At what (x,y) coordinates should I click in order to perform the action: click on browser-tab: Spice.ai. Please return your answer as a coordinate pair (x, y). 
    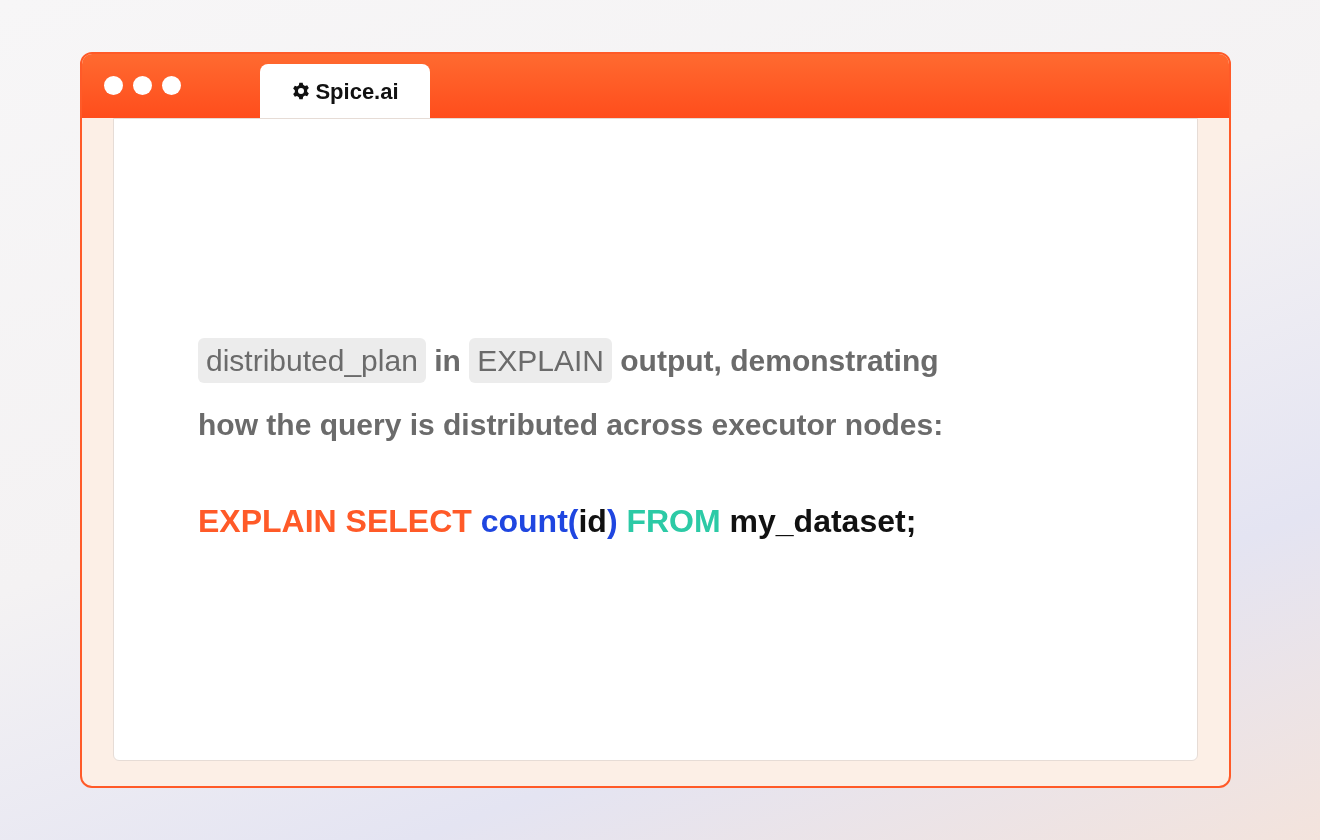
    Looking at the image, I should click on (345, 91).